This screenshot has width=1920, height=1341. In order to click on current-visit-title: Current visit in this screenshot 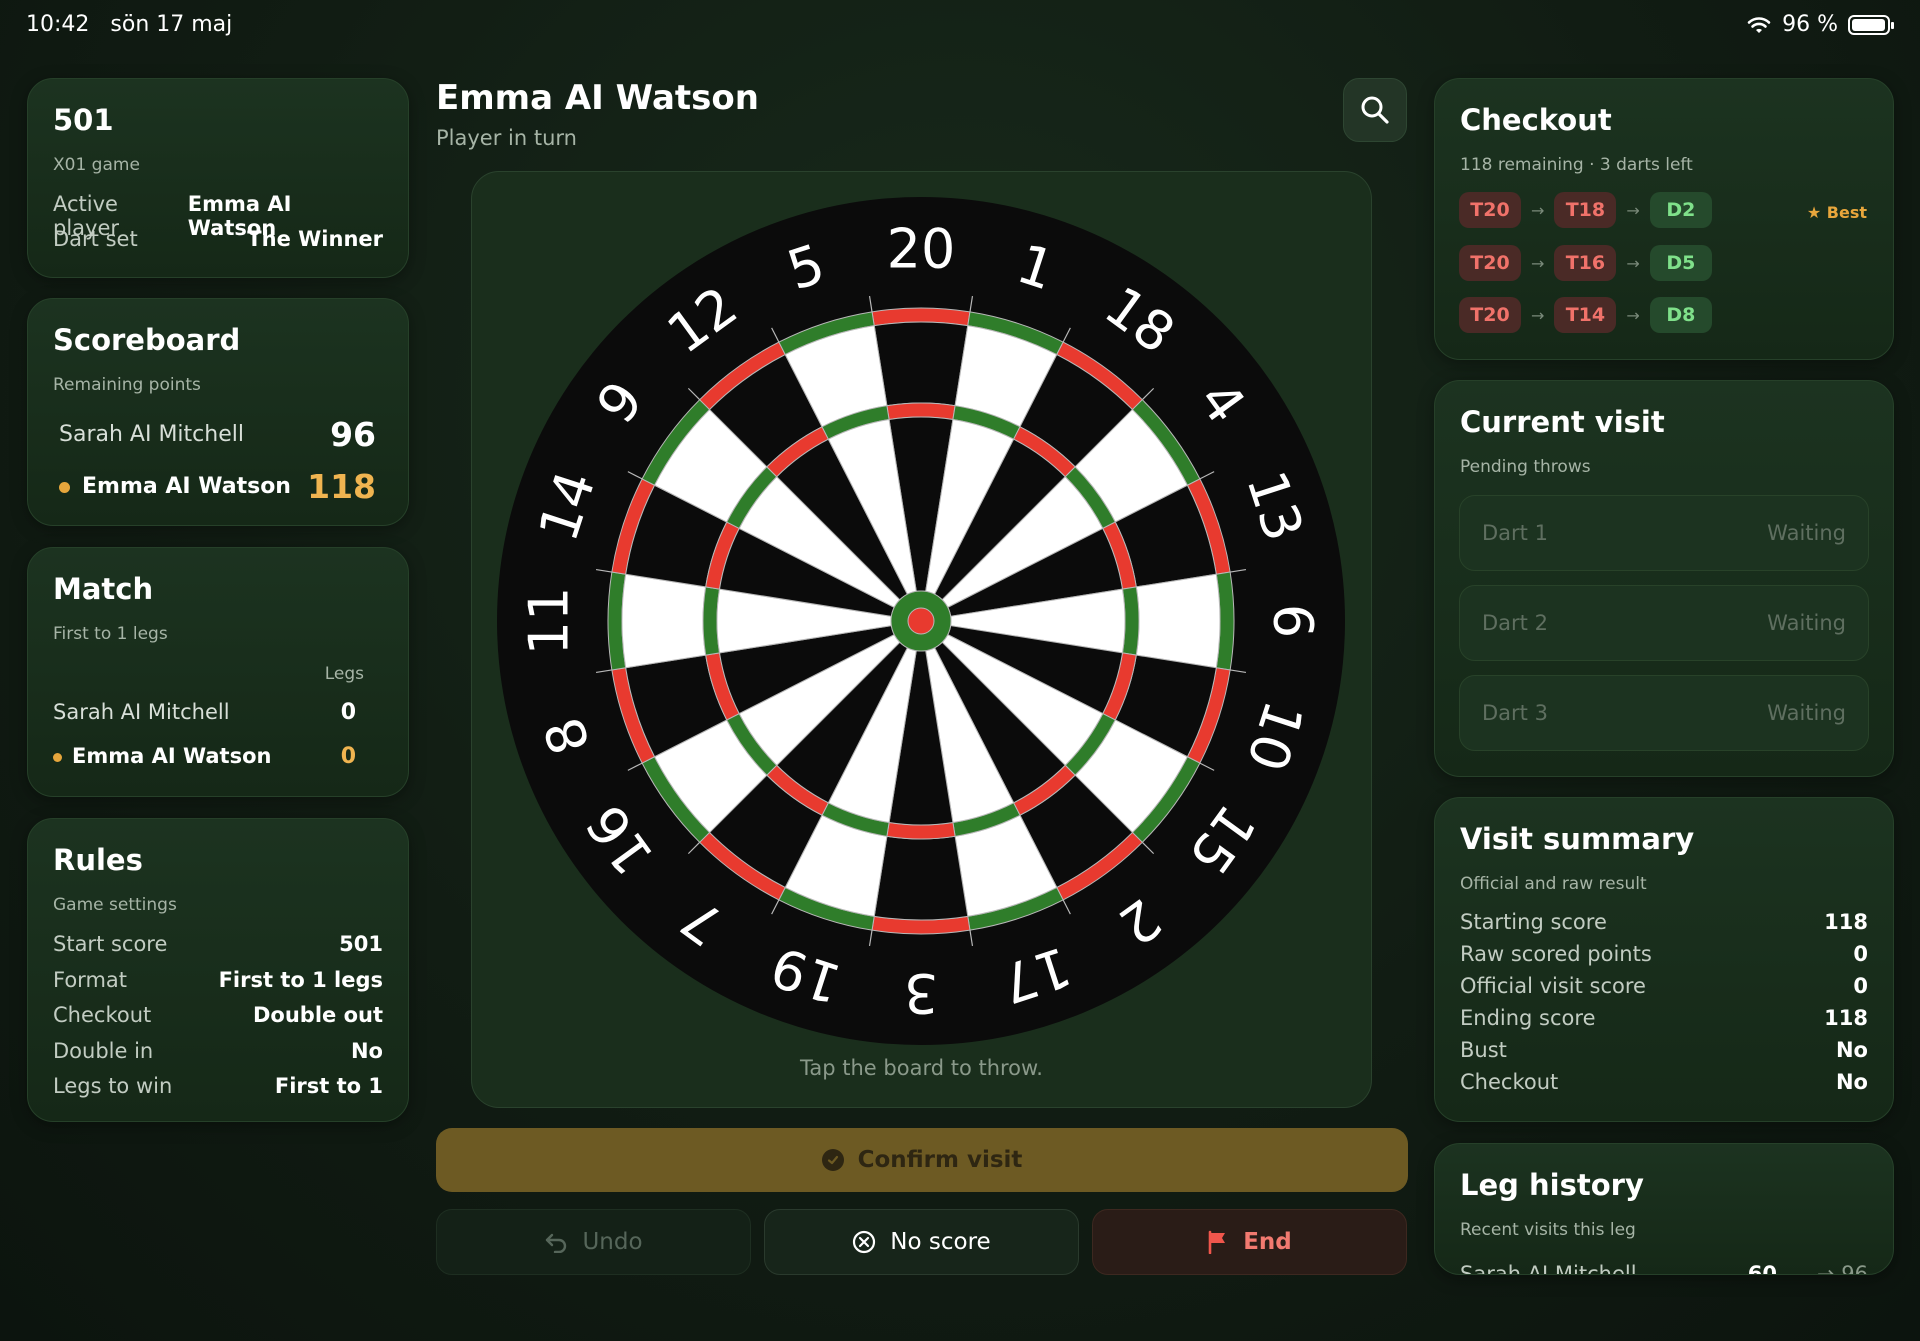, I will do `click(1562, 422)`.